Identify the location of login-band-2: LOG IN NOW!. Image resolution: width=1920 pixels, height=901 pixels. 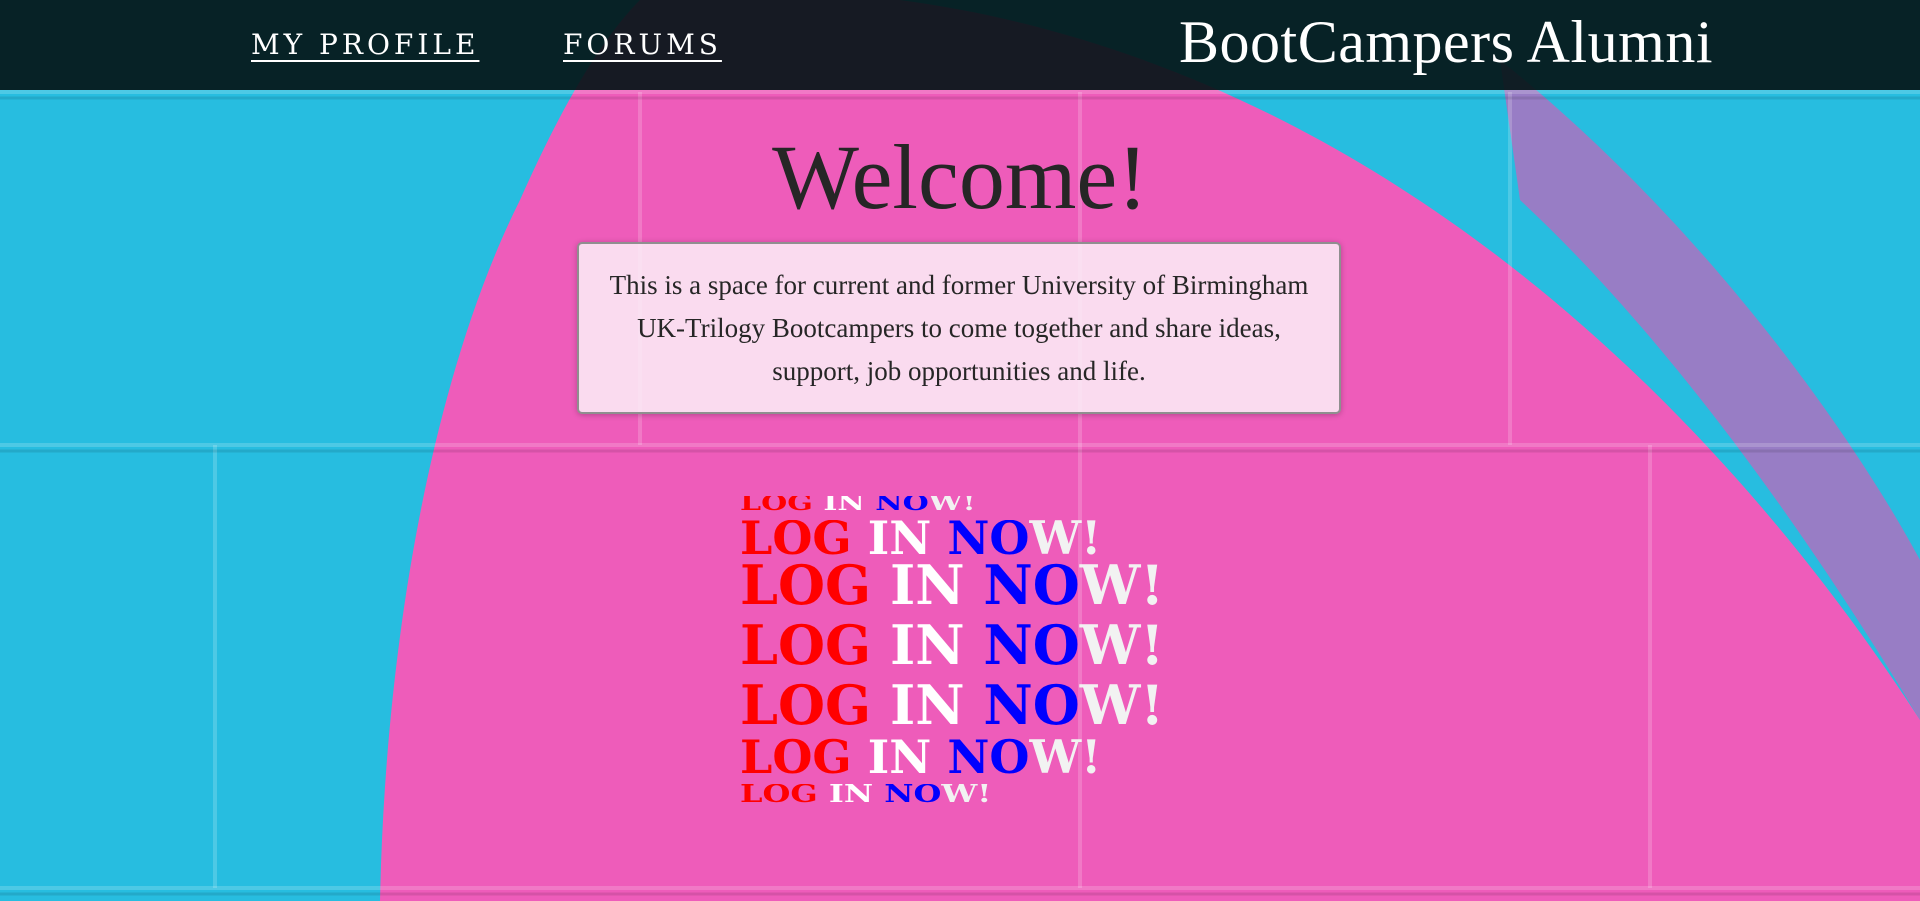
(956, 538).